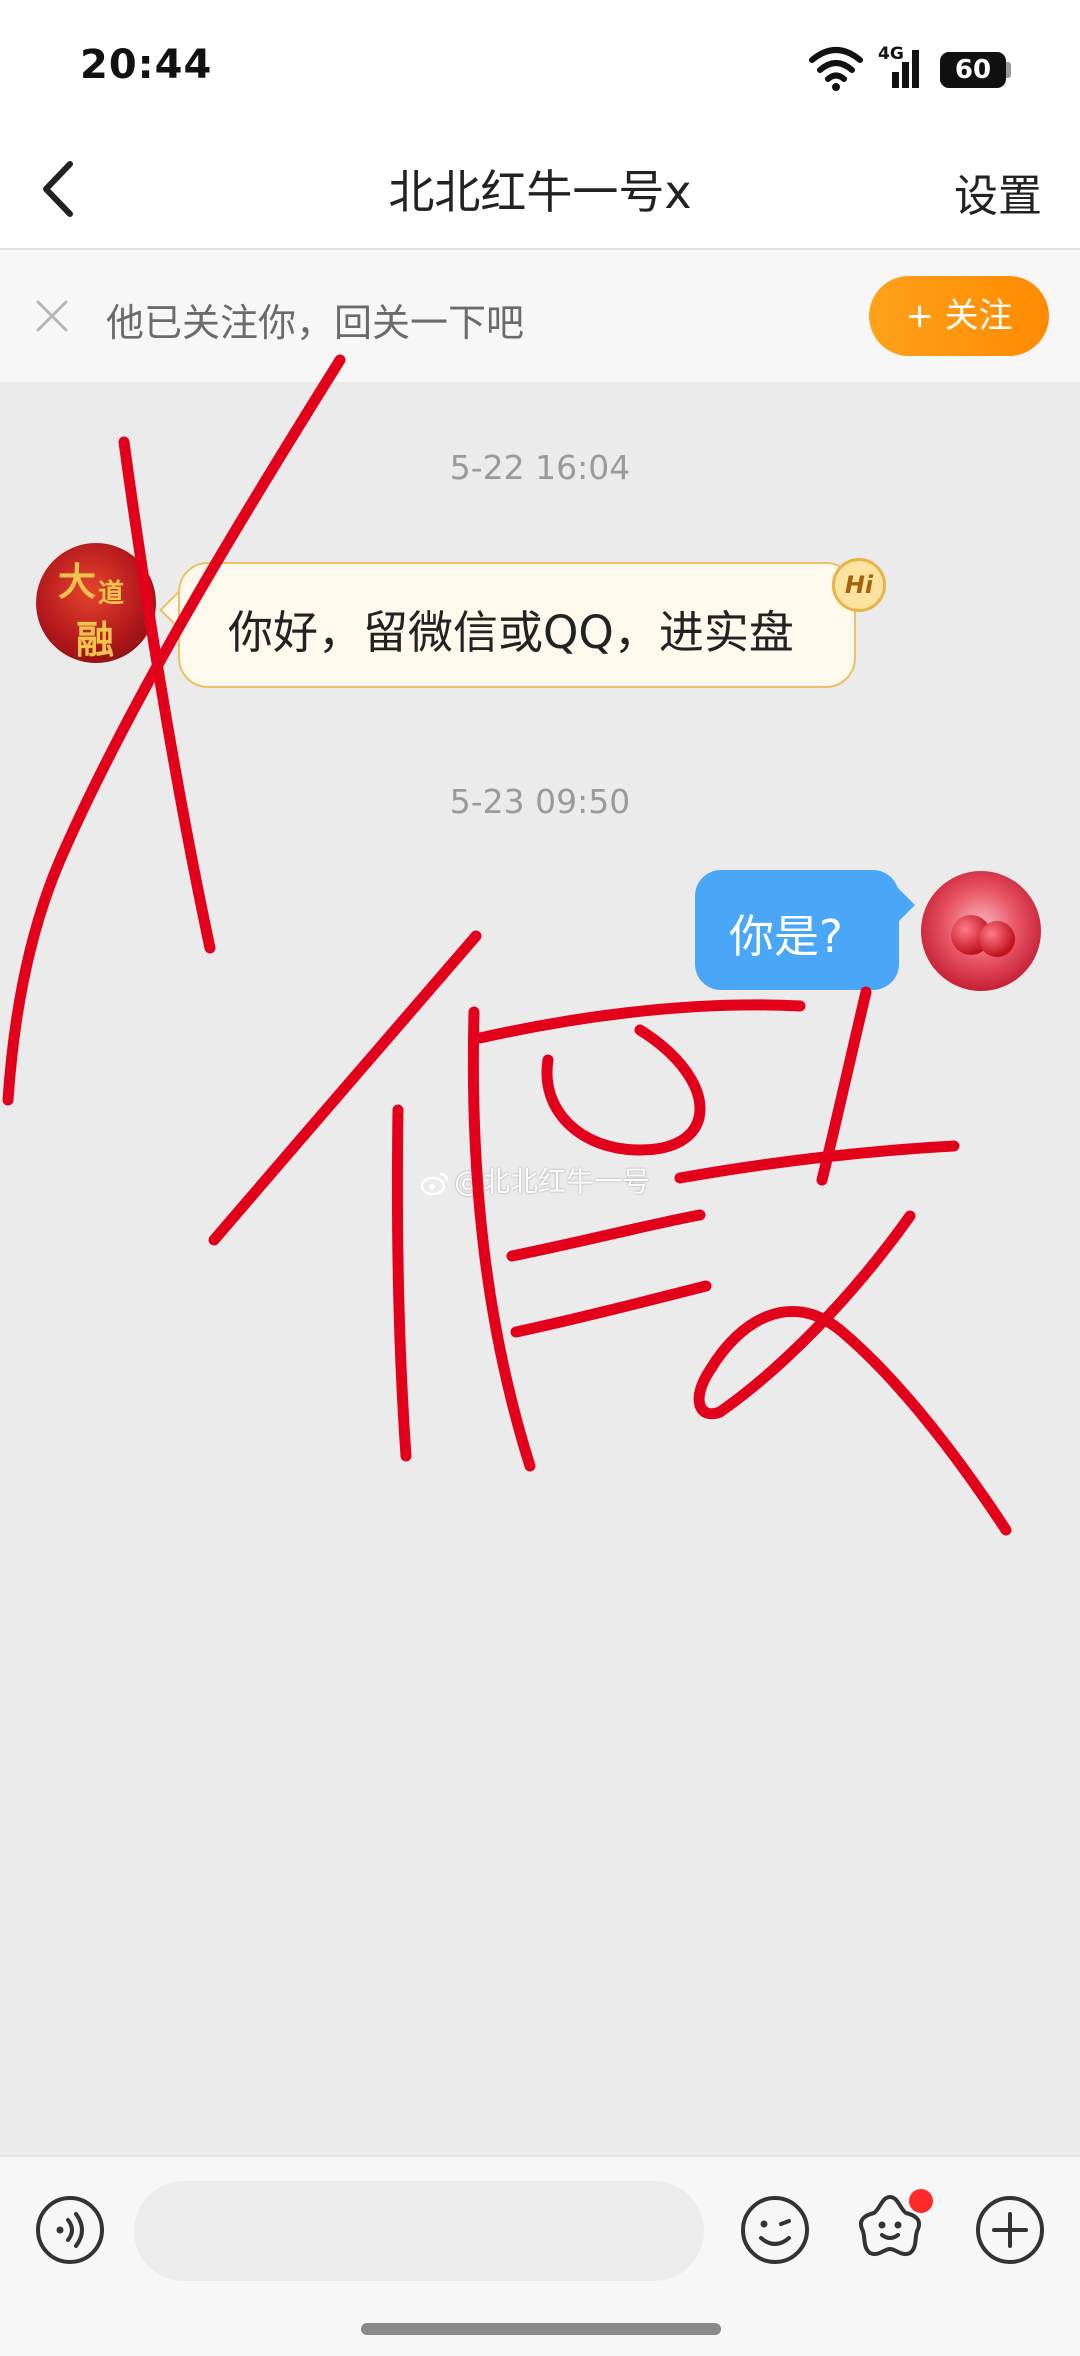 The image size is (1080, 2356). Describe the element at coordinates (859, 585) in the screenshot. I see `hi-badge: Hi` at that location.